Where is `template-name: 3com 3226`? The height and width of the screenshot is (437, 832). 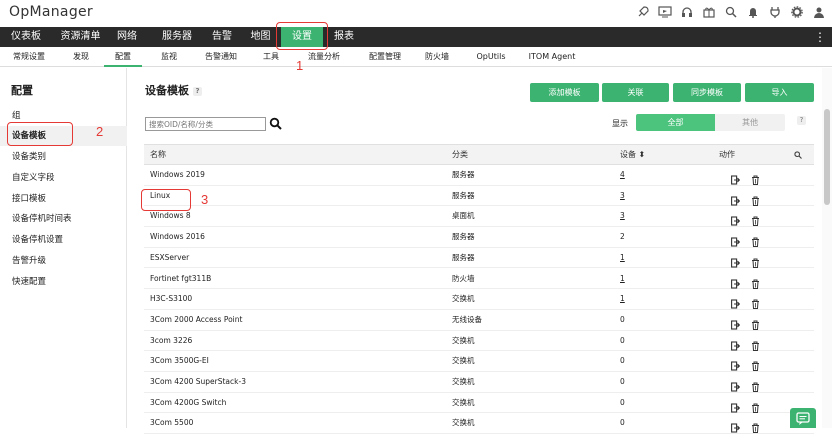
template-name: 3com 3226 is located at coordinates (171, 341).